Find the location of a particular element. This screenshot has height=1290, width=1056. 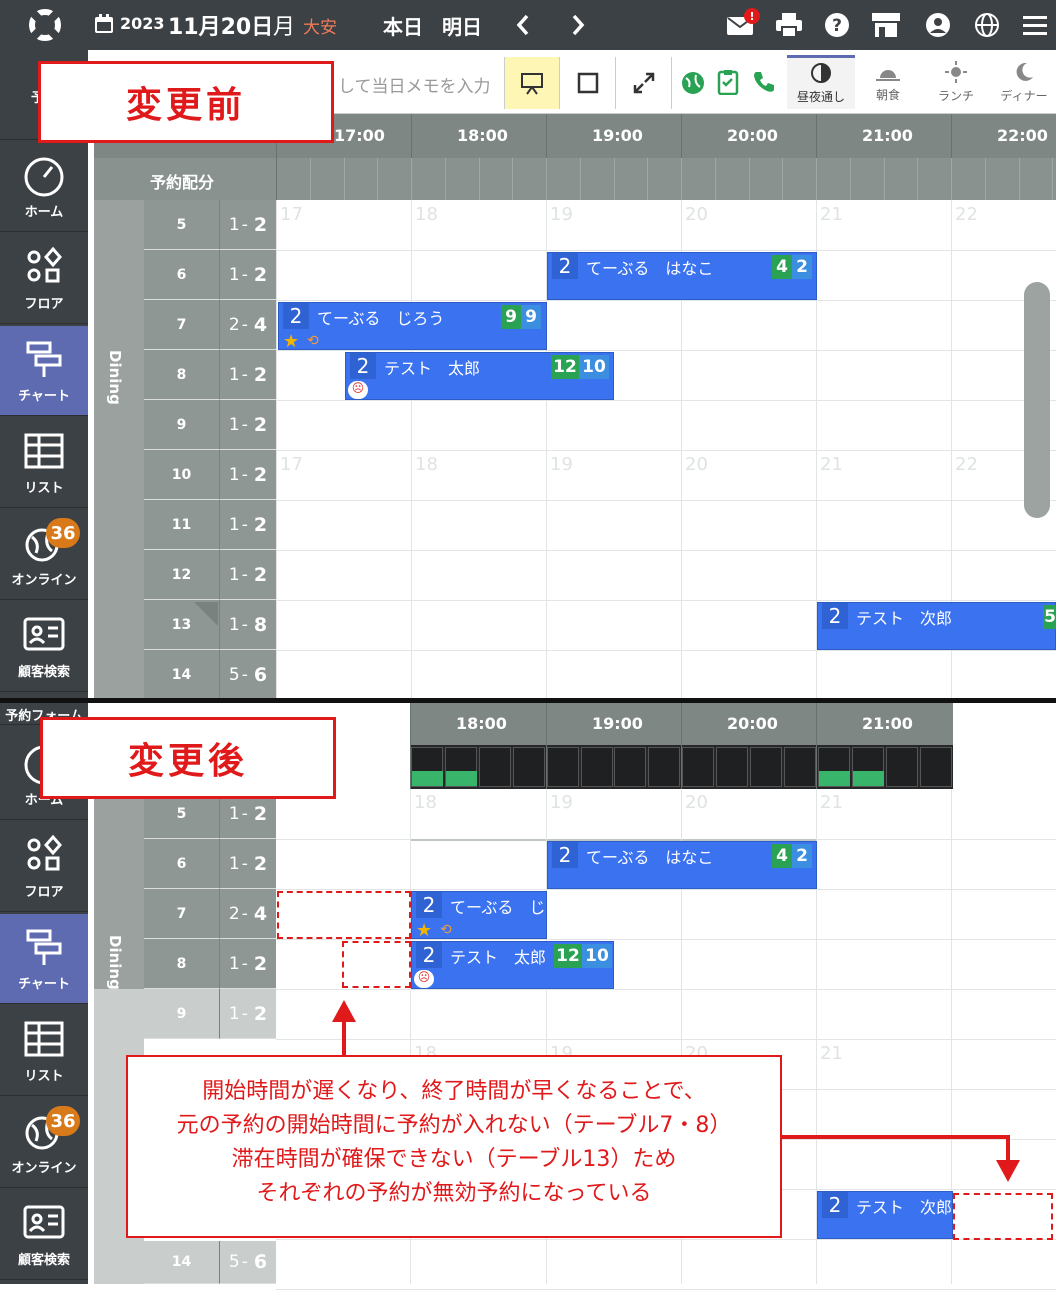

allocation-row-before is located at coordinates (575, 179).